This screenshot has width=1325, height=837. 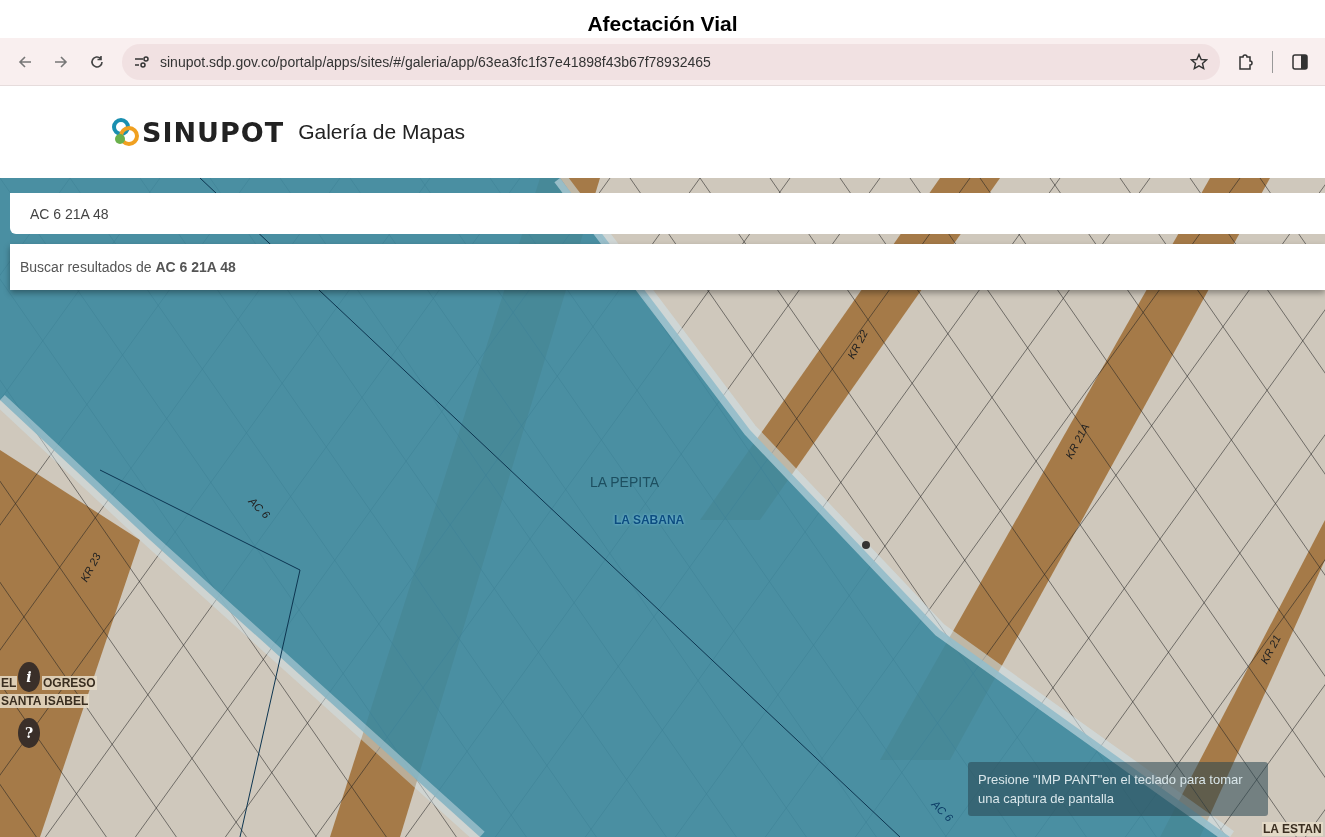 What do you see at coordinates (45, 701) in the screenshot?
I see `area-label: SANTA ISABEL` at bounding box center [45, 701].